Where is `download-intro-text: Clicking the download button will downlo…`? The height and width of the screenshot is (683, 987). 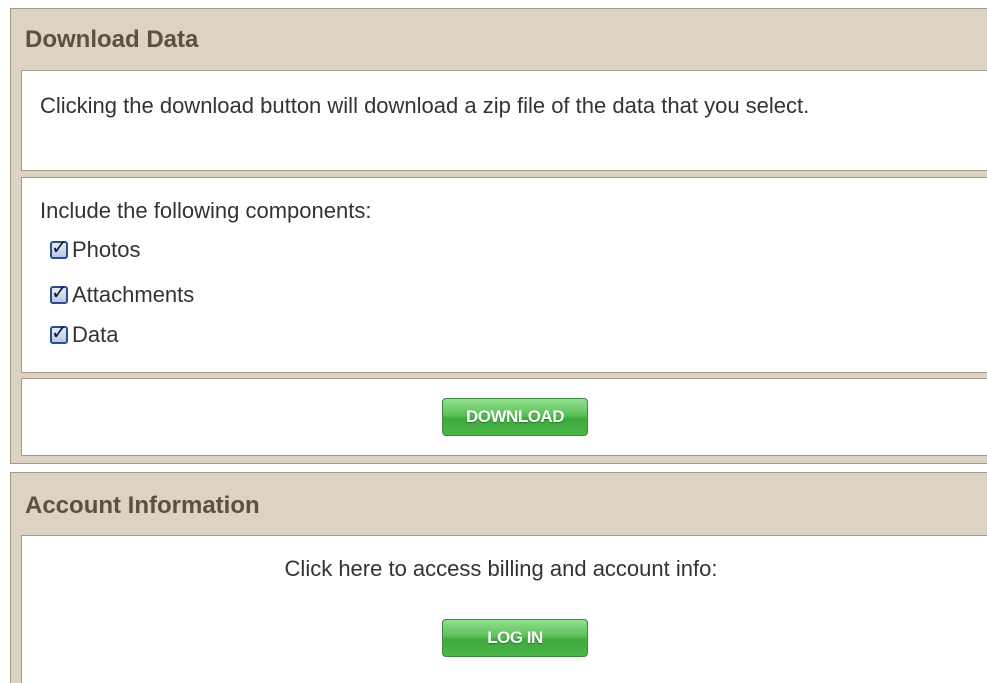
download-intro-text: Clicking the download button will downlo… is located at coordinates (425, 105).